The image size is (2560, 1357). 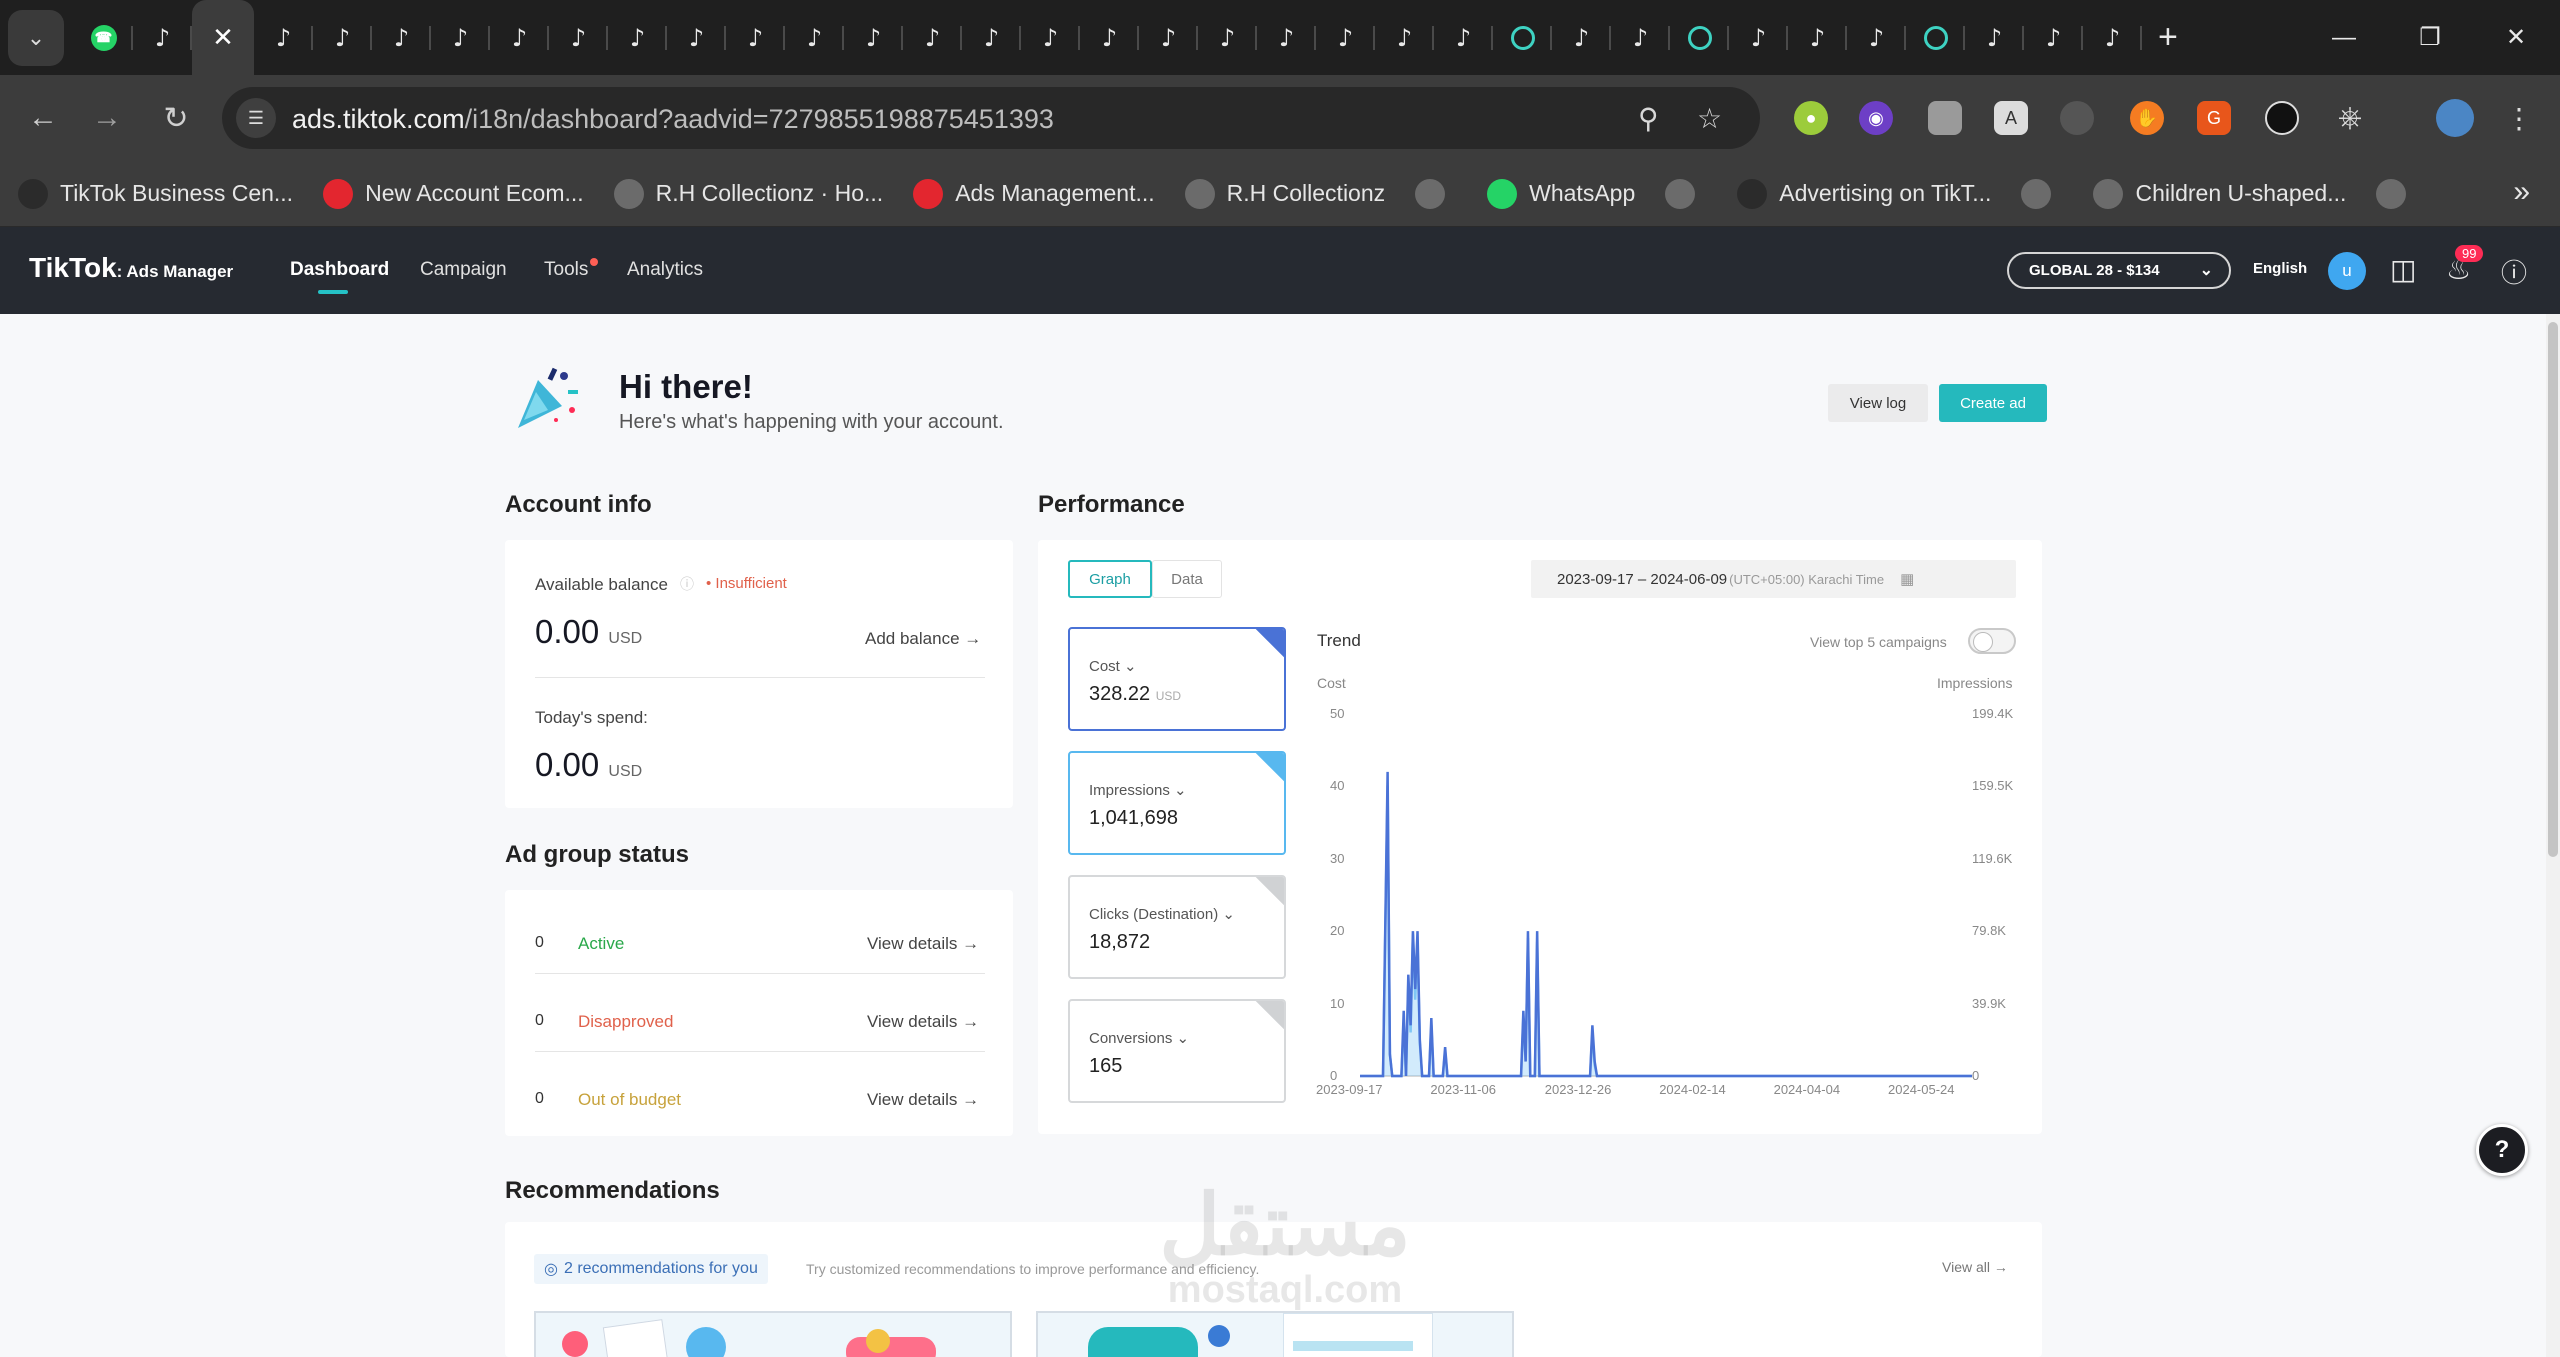 What do you see at coordinates (1992, 641) in the screenshot?
I see `top-campaigns-toggle` at bounding box center [1992, 641].